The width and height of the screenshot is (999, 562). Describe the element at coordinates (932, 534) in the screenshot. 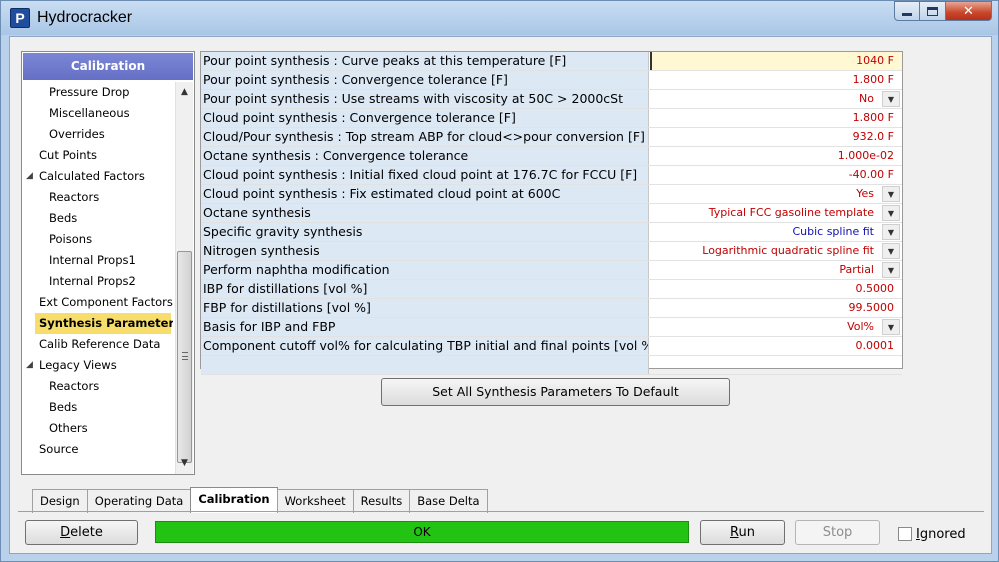

I see `ignored-checkbox-wrap: Ignored` at that location.